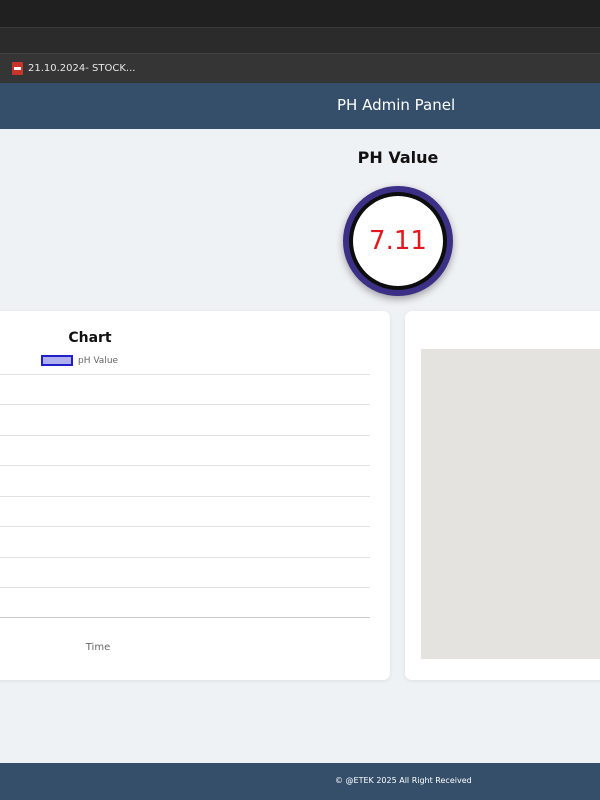 The image size is (600, 800). I want to click on chart-legend: pH Value, so click(79, 360).